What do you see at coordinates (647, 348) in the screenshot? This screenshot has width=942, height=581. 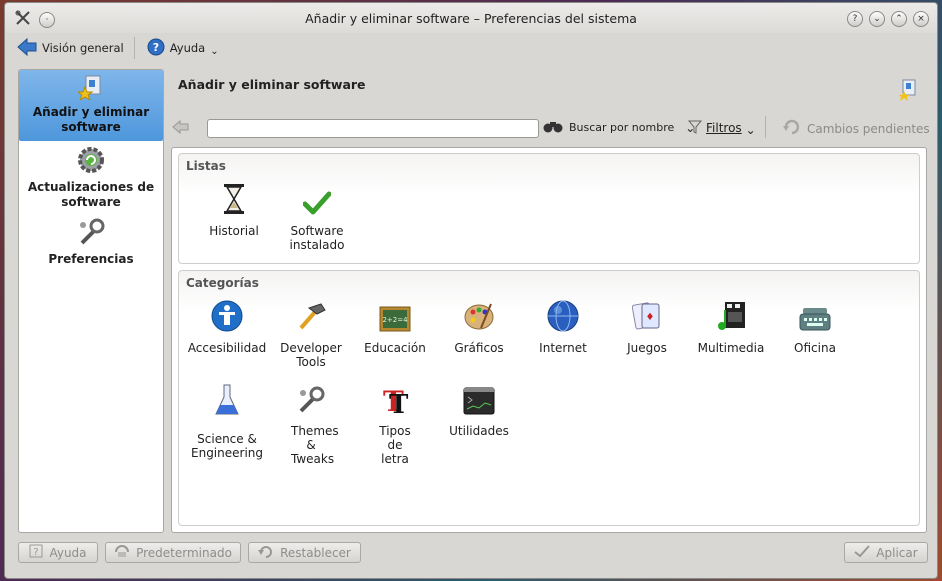 I see `category-label: Juegos` at bounding box center [647, 348].